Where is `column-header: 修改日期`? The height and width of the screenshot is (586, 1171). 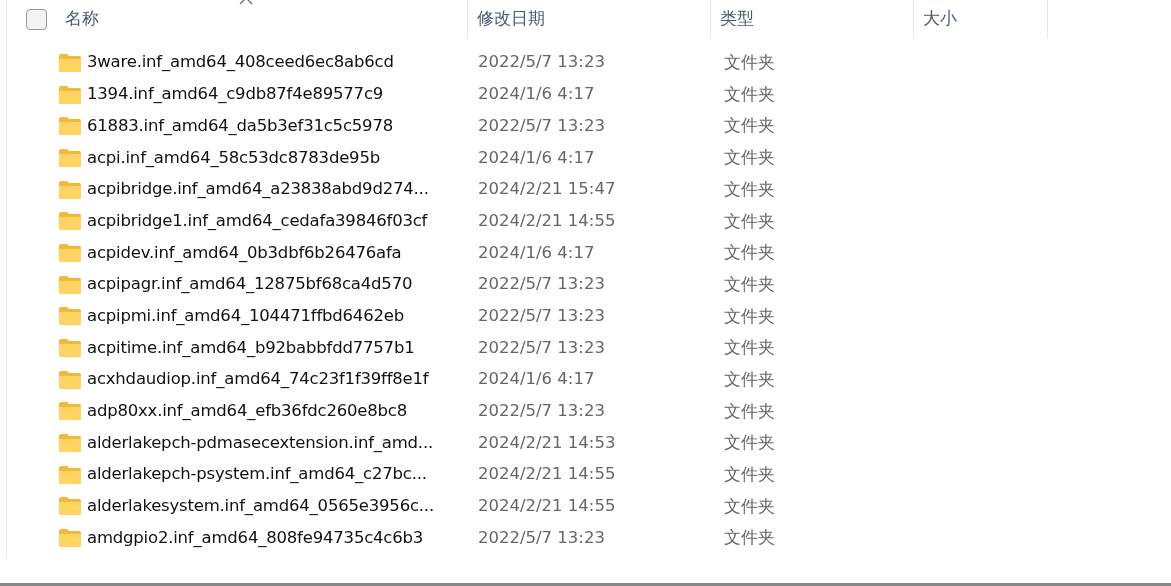
column-header: 修改日期 is located at coordinates (589, 19).